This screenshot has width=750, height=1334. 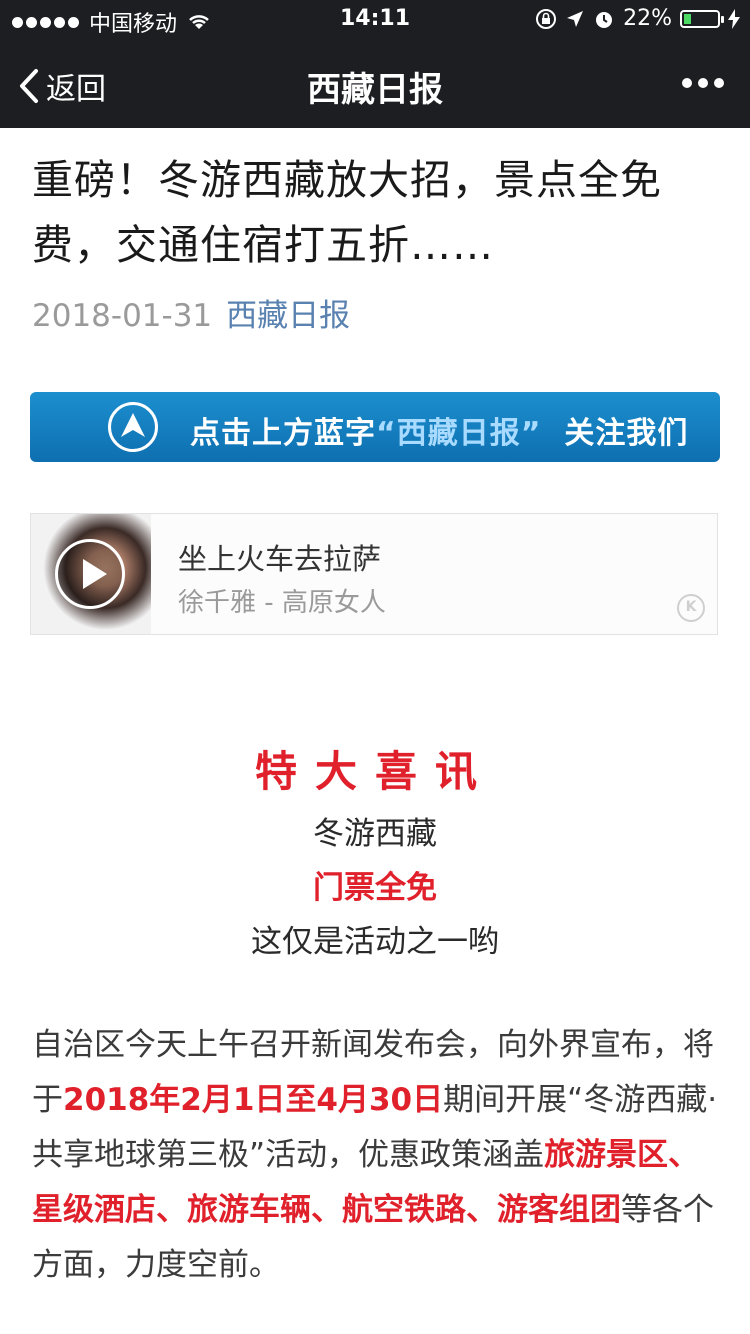 I want to click on rotation-lock-icon, so click(x=546, y=18).